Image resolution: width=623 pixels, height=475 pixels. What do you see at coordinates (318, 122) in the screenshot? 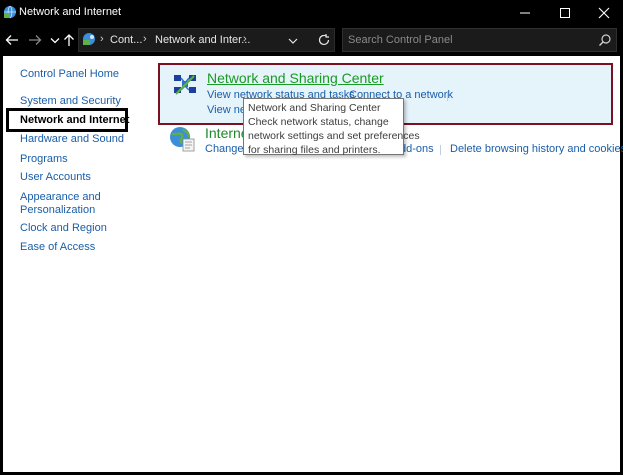
I see `tooltip-line: Check network status, change` at bounding box center [318, 122].